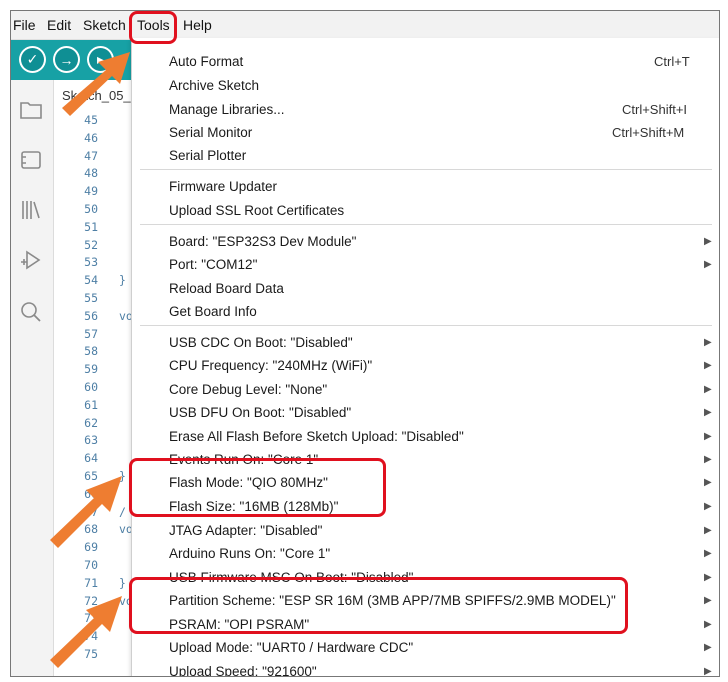 The height and width of the screenshot is (682, 728). What do you see at coordinates (91, 209) in the screenshot?
I see `line-number: 50` at bounding box center [91, 209].